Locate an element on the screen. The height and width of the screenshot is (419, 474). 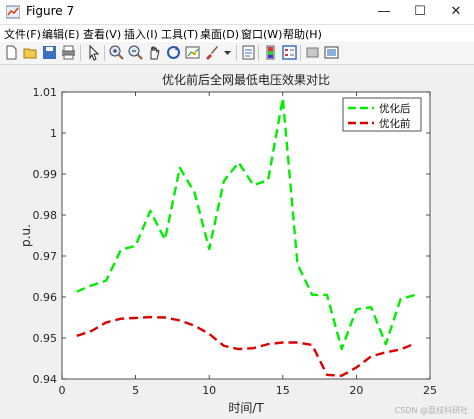
x-tick-label: 20 is located at coordinates (356, 390).